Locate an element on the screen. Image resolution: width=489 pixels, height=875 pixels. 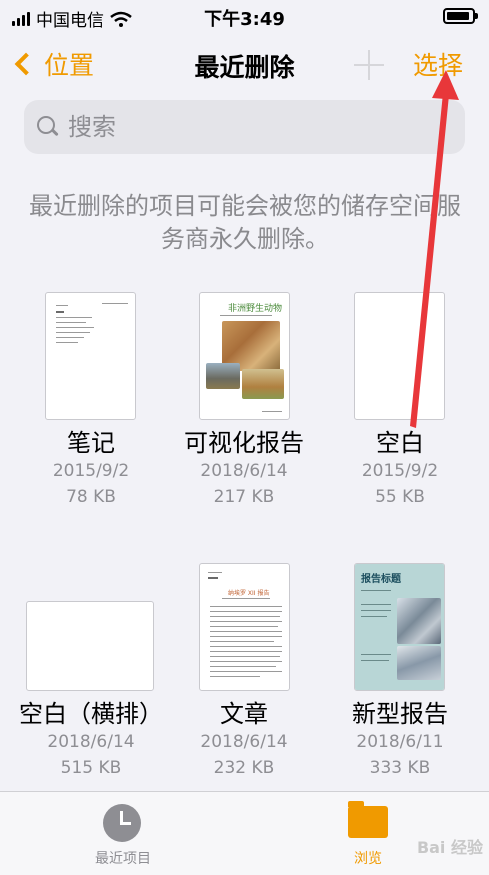
battery-icon is located at coordinates (460, 16).